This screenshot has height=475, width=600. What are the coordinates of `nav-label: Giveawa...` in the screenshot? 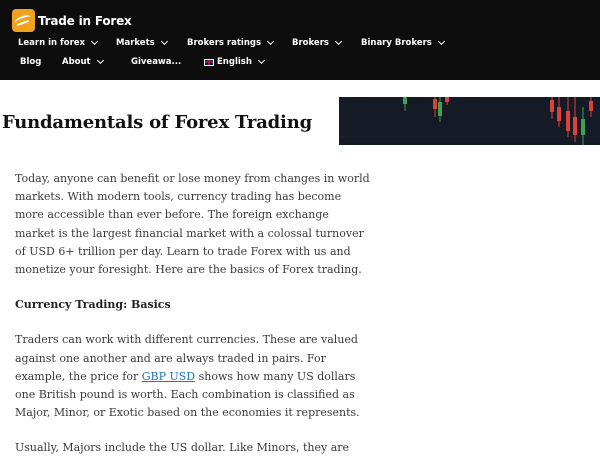 It's located at (156, 62).